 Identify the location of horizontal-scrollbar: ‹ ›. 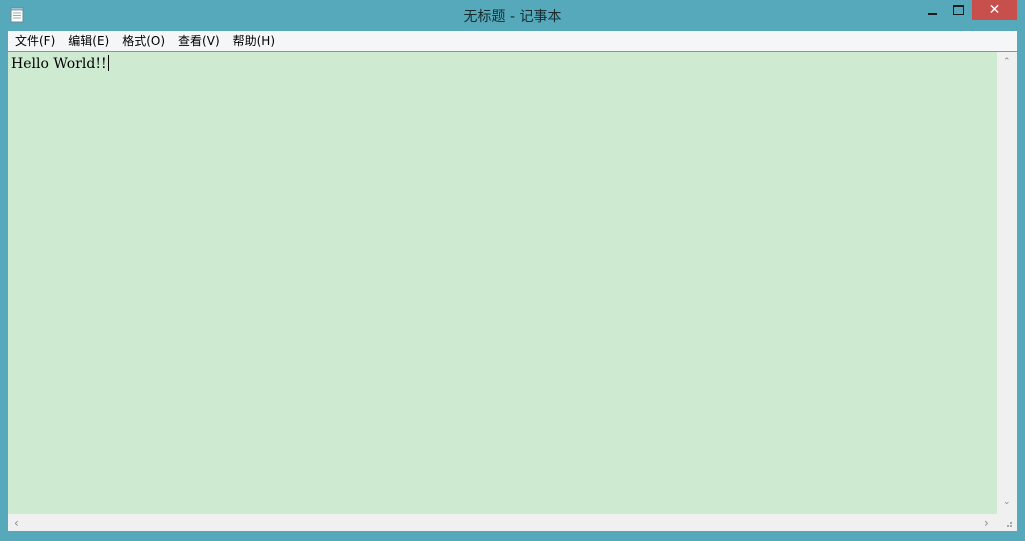
(502, 522).